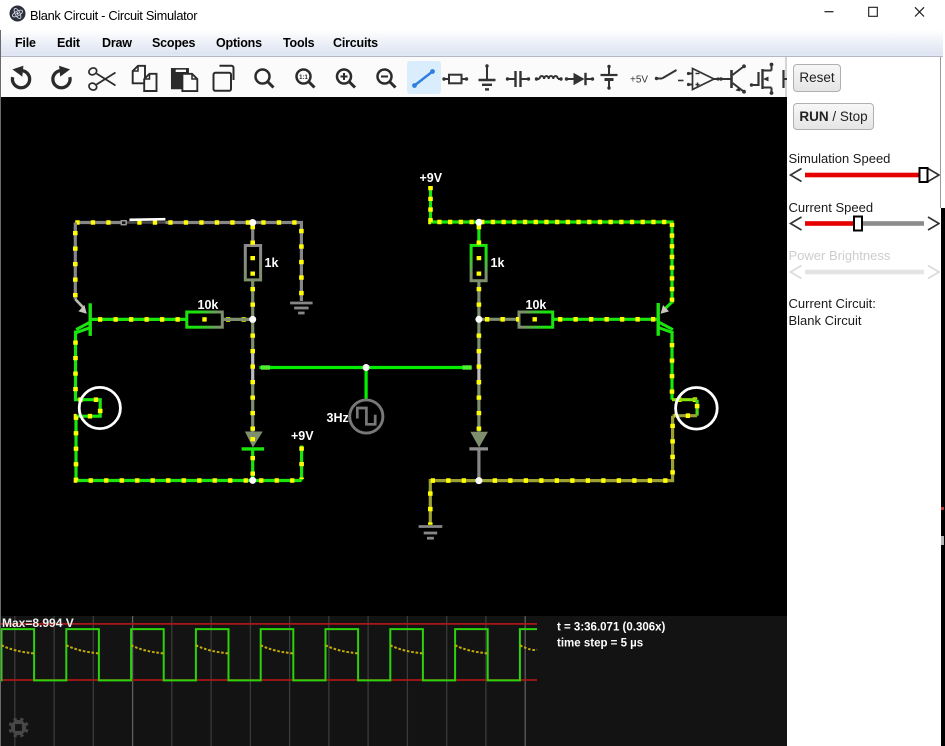 This screenshot has height=746, width=945. Describe the element at coordinates (38, 623) in the screenshot. I see `svg-text: Max=8.994 V` at that location.